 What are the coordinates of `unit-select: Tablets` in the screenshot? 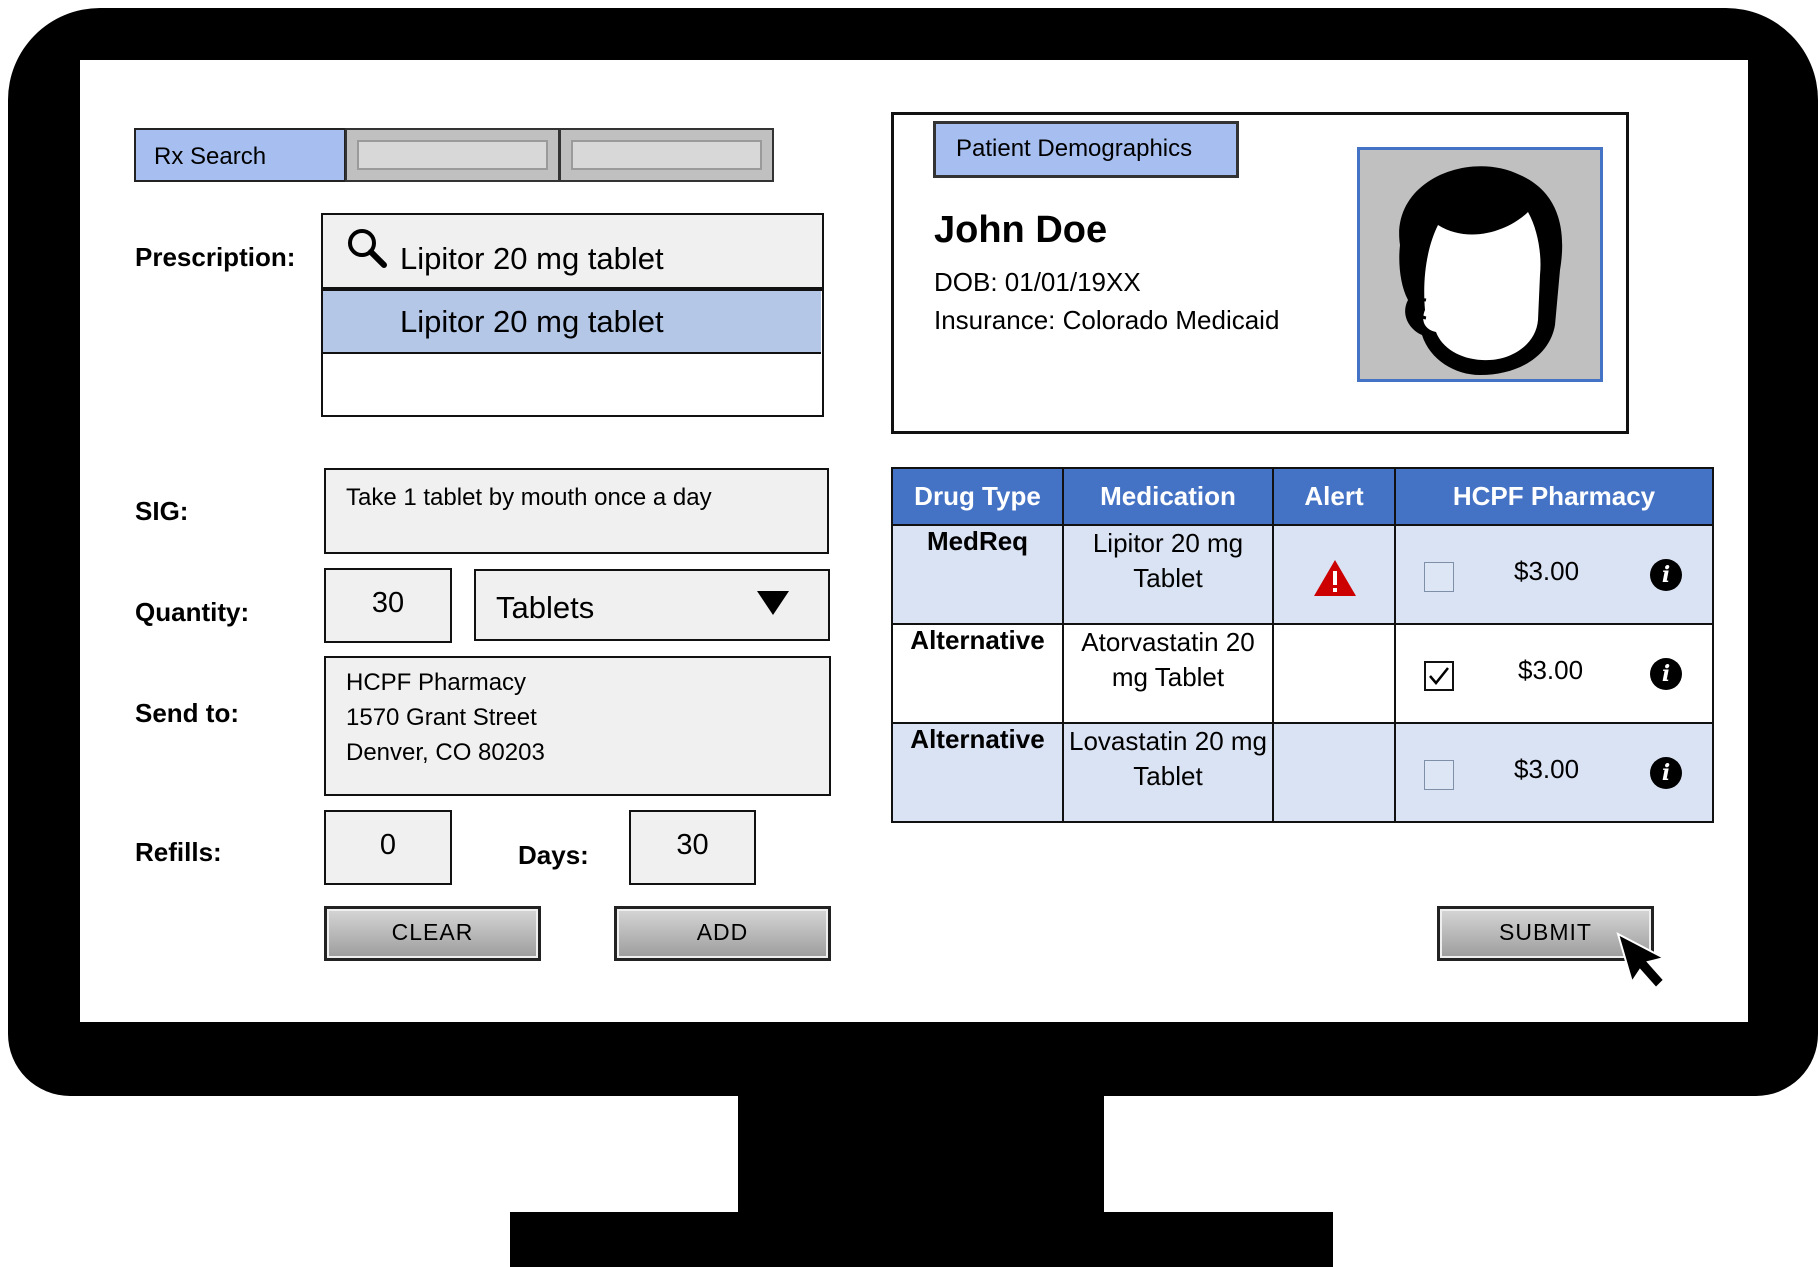 It's located at (652, 605).